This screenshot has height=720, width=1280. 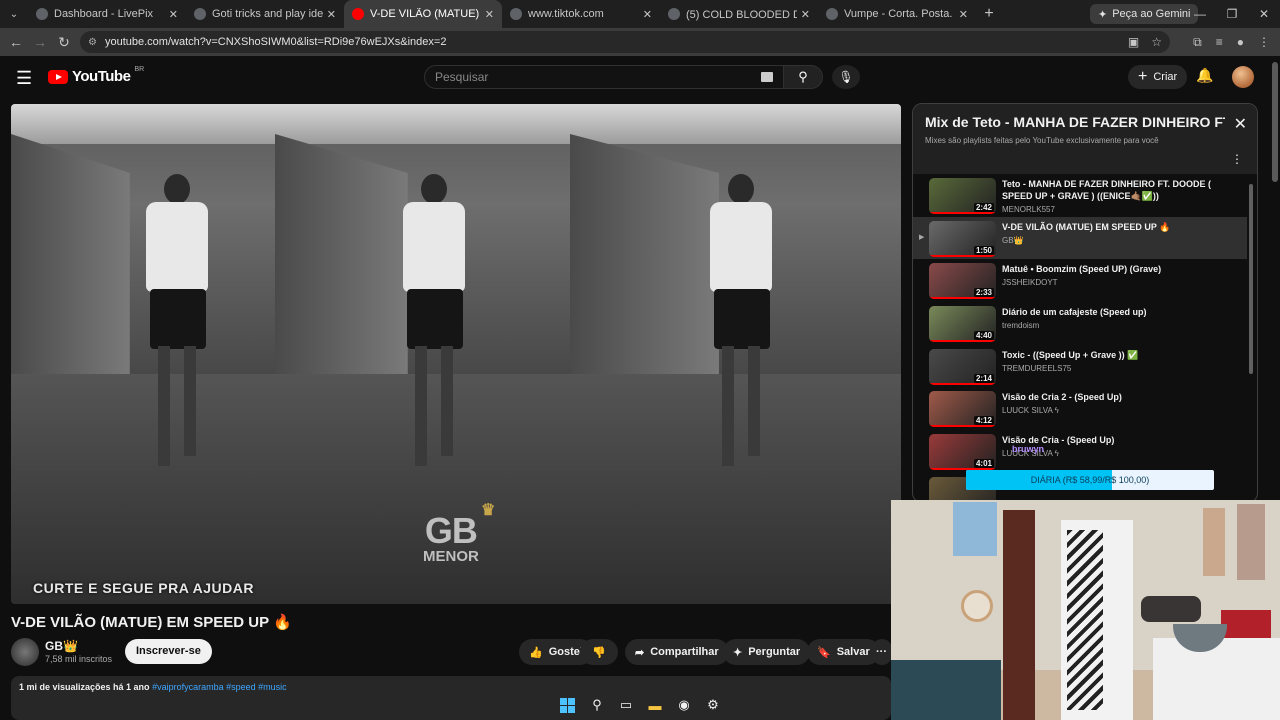 What do you see at coordinates (423, 14) in the screenshot?
I see `browser-tab: V-DE VILÃO (MATUE) EM SP ✕` at bounding box center [423, 14].